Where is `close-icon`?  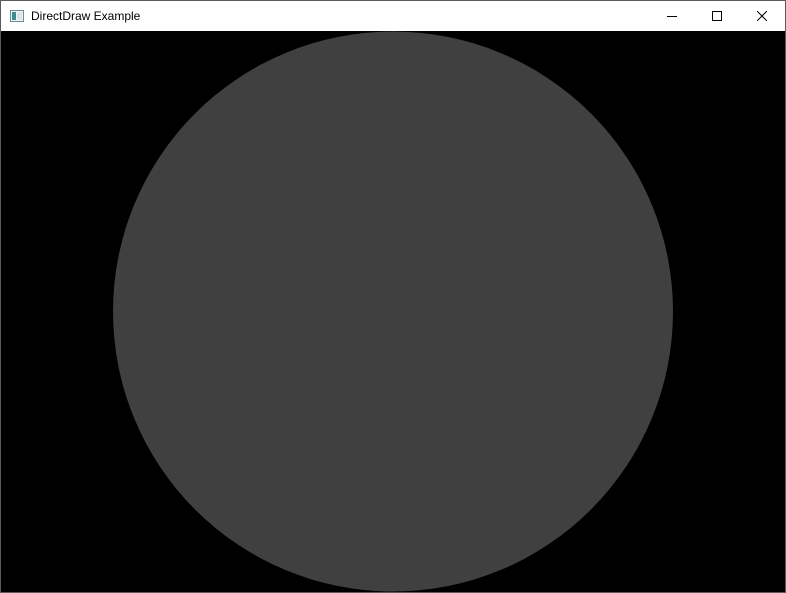 close-icon is located at coordinates (762, 16).